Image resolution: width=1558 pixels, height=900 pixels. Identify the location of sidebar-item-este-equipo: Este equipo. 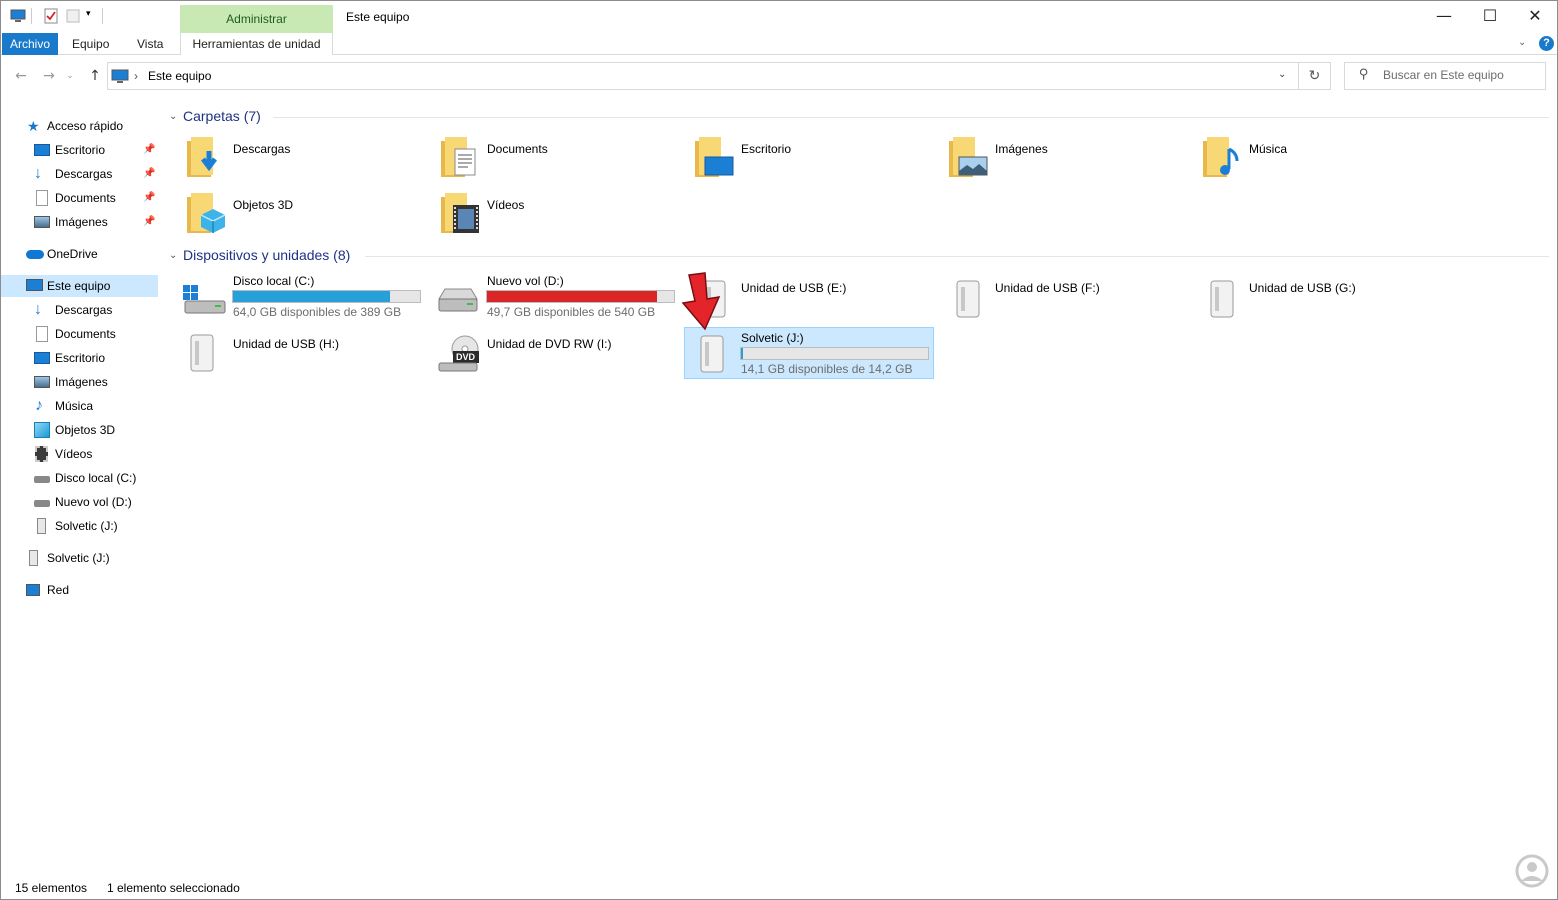
(79, 286).